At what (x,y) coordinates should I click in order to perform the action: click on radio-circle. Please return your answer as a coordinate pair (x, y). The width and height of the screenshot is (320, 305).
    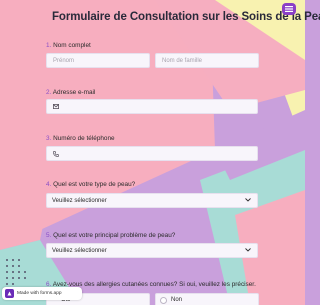
    Looking at the image, I should click on (163, 300).